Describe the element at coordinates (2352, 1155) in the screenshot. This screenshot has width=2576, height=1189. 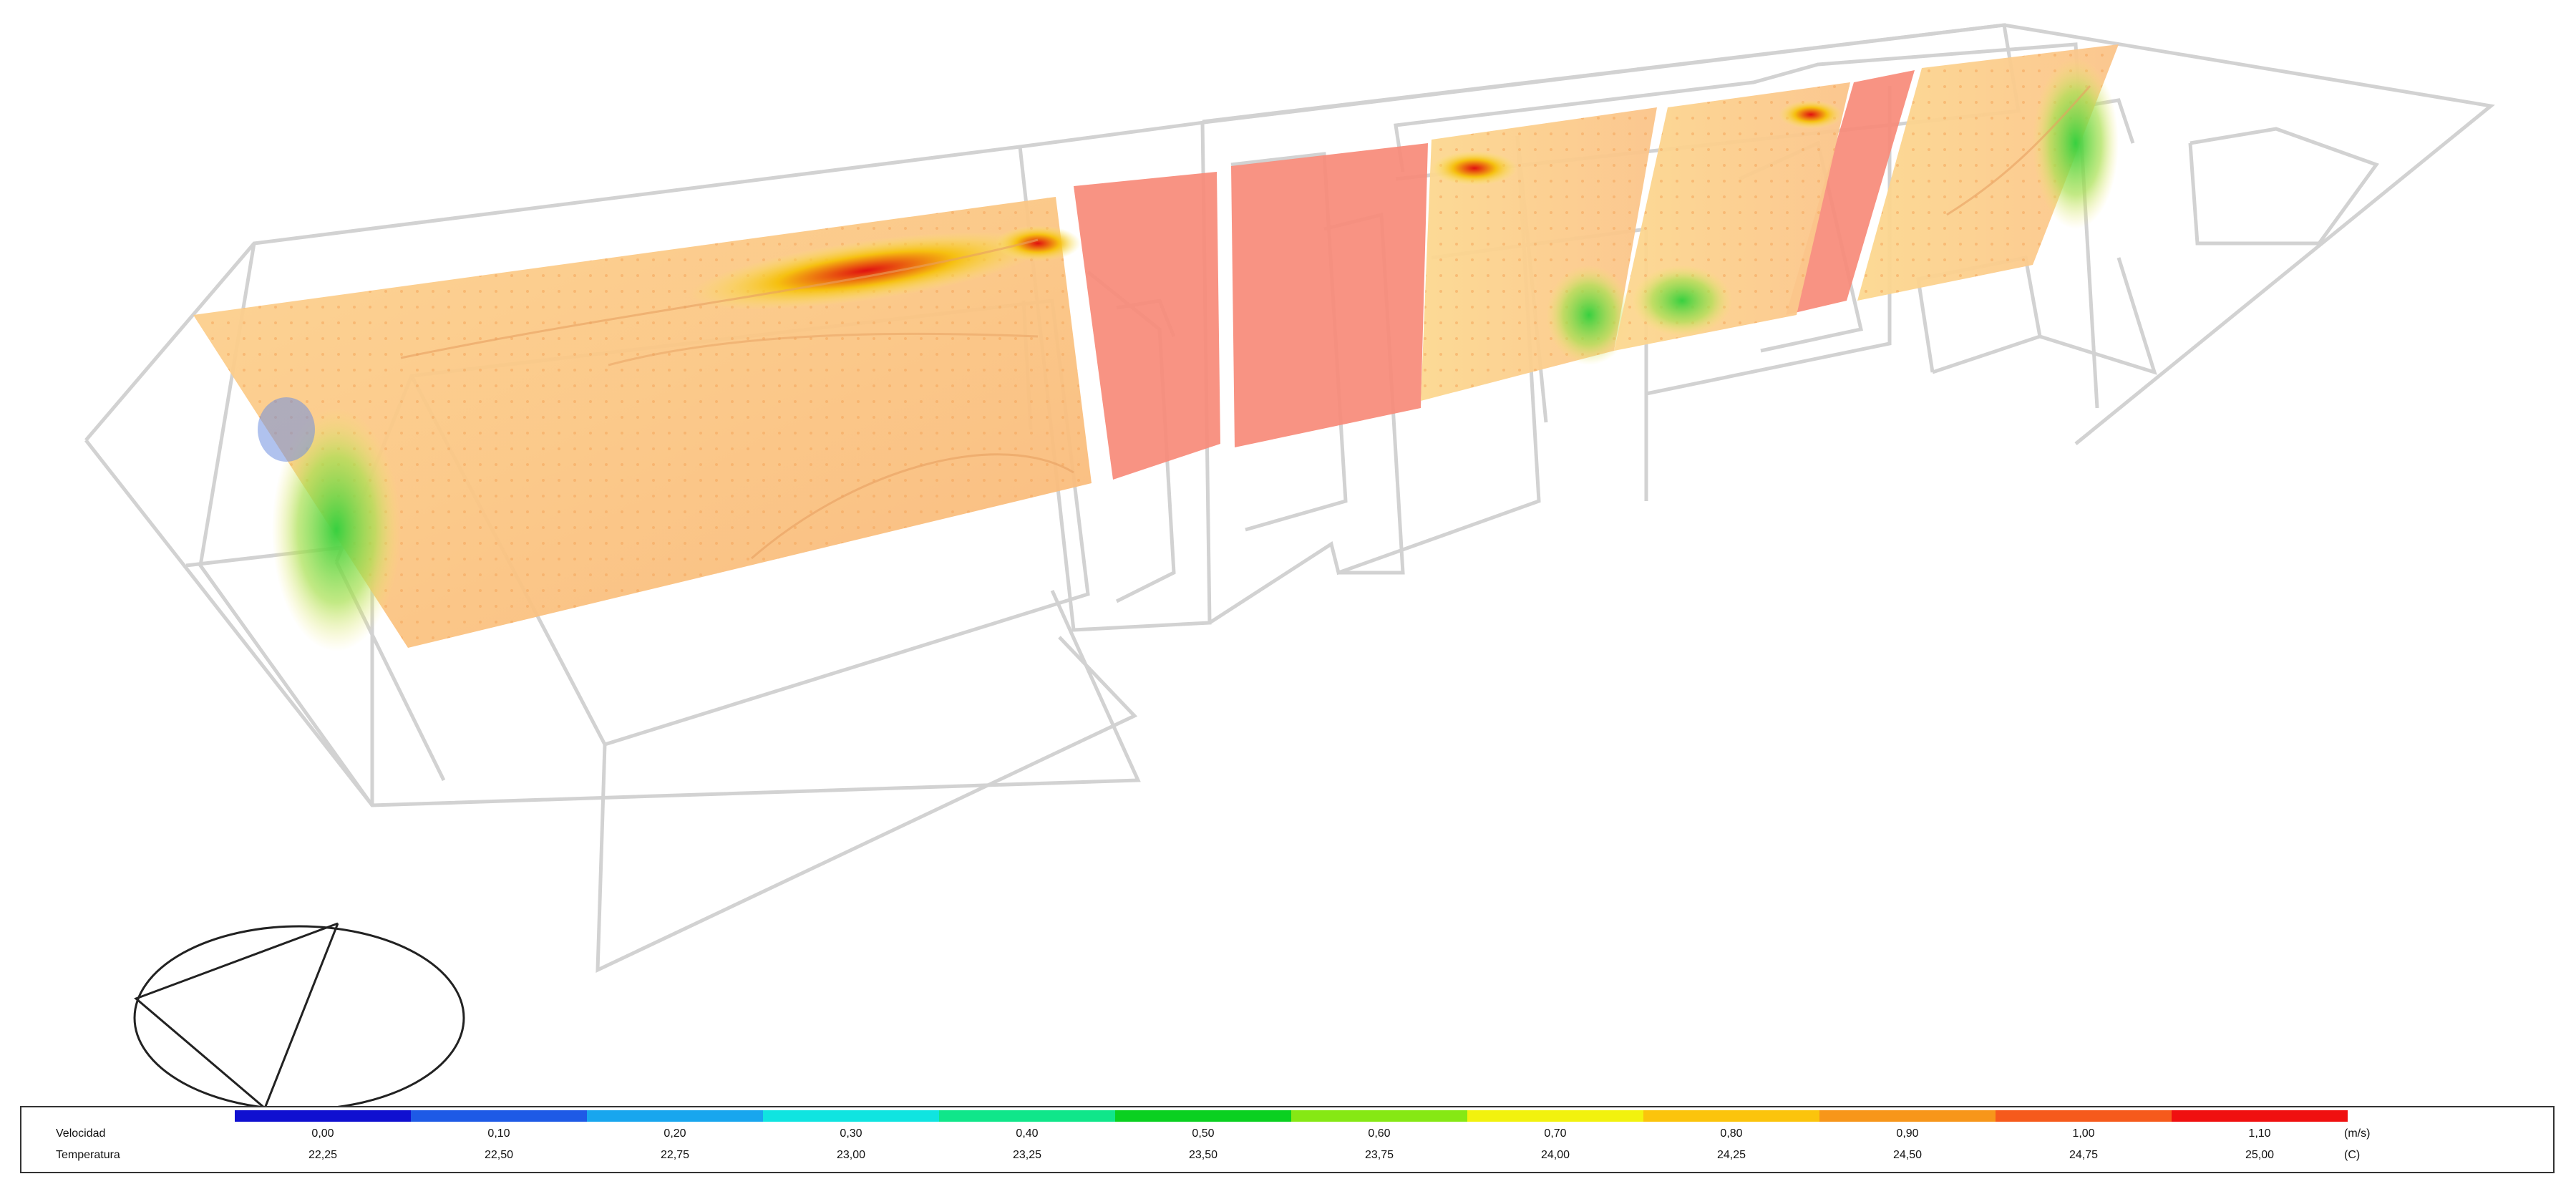
I see `temperature-unit: (C)` at that location.